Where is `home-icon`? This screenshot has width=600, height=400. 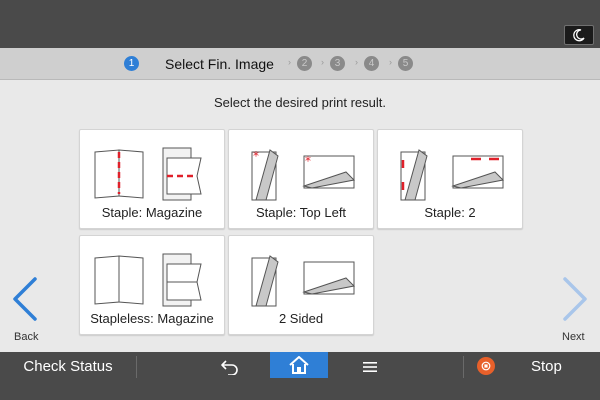 home-icon is located at coordinates (299, 365).